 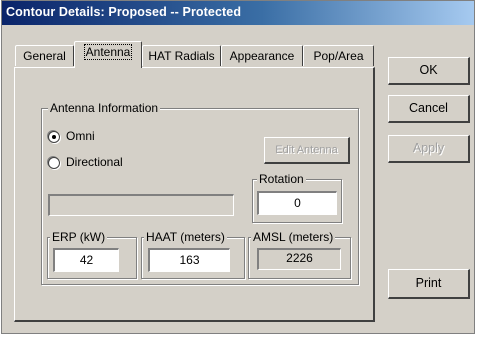 I want to click on directional-radio-button, so click(x=54, y=163).